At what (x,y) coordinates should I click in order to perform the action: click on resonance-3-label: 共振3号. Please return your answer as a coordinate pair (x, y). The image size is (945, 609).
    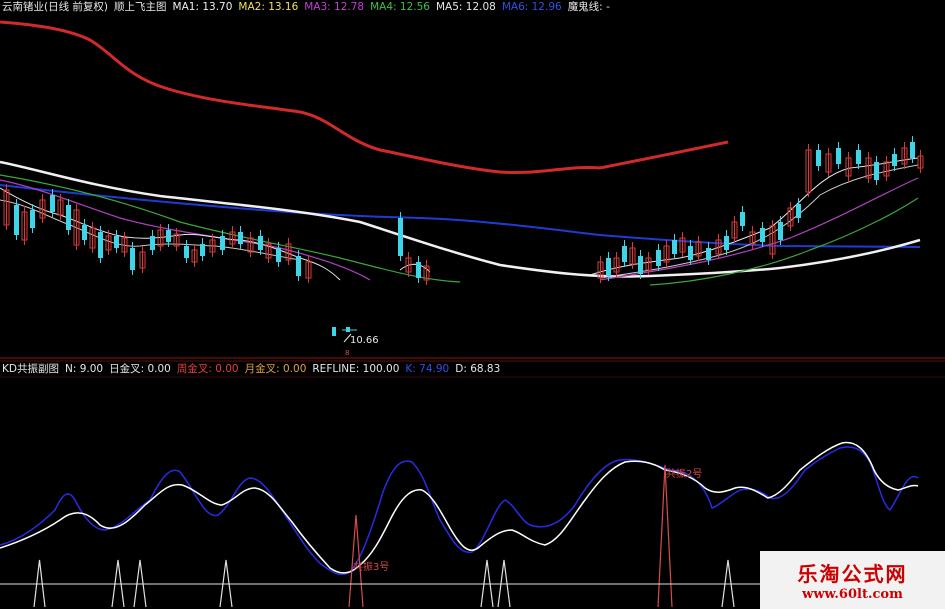
    Looking at the image, I should click on (371, 566).